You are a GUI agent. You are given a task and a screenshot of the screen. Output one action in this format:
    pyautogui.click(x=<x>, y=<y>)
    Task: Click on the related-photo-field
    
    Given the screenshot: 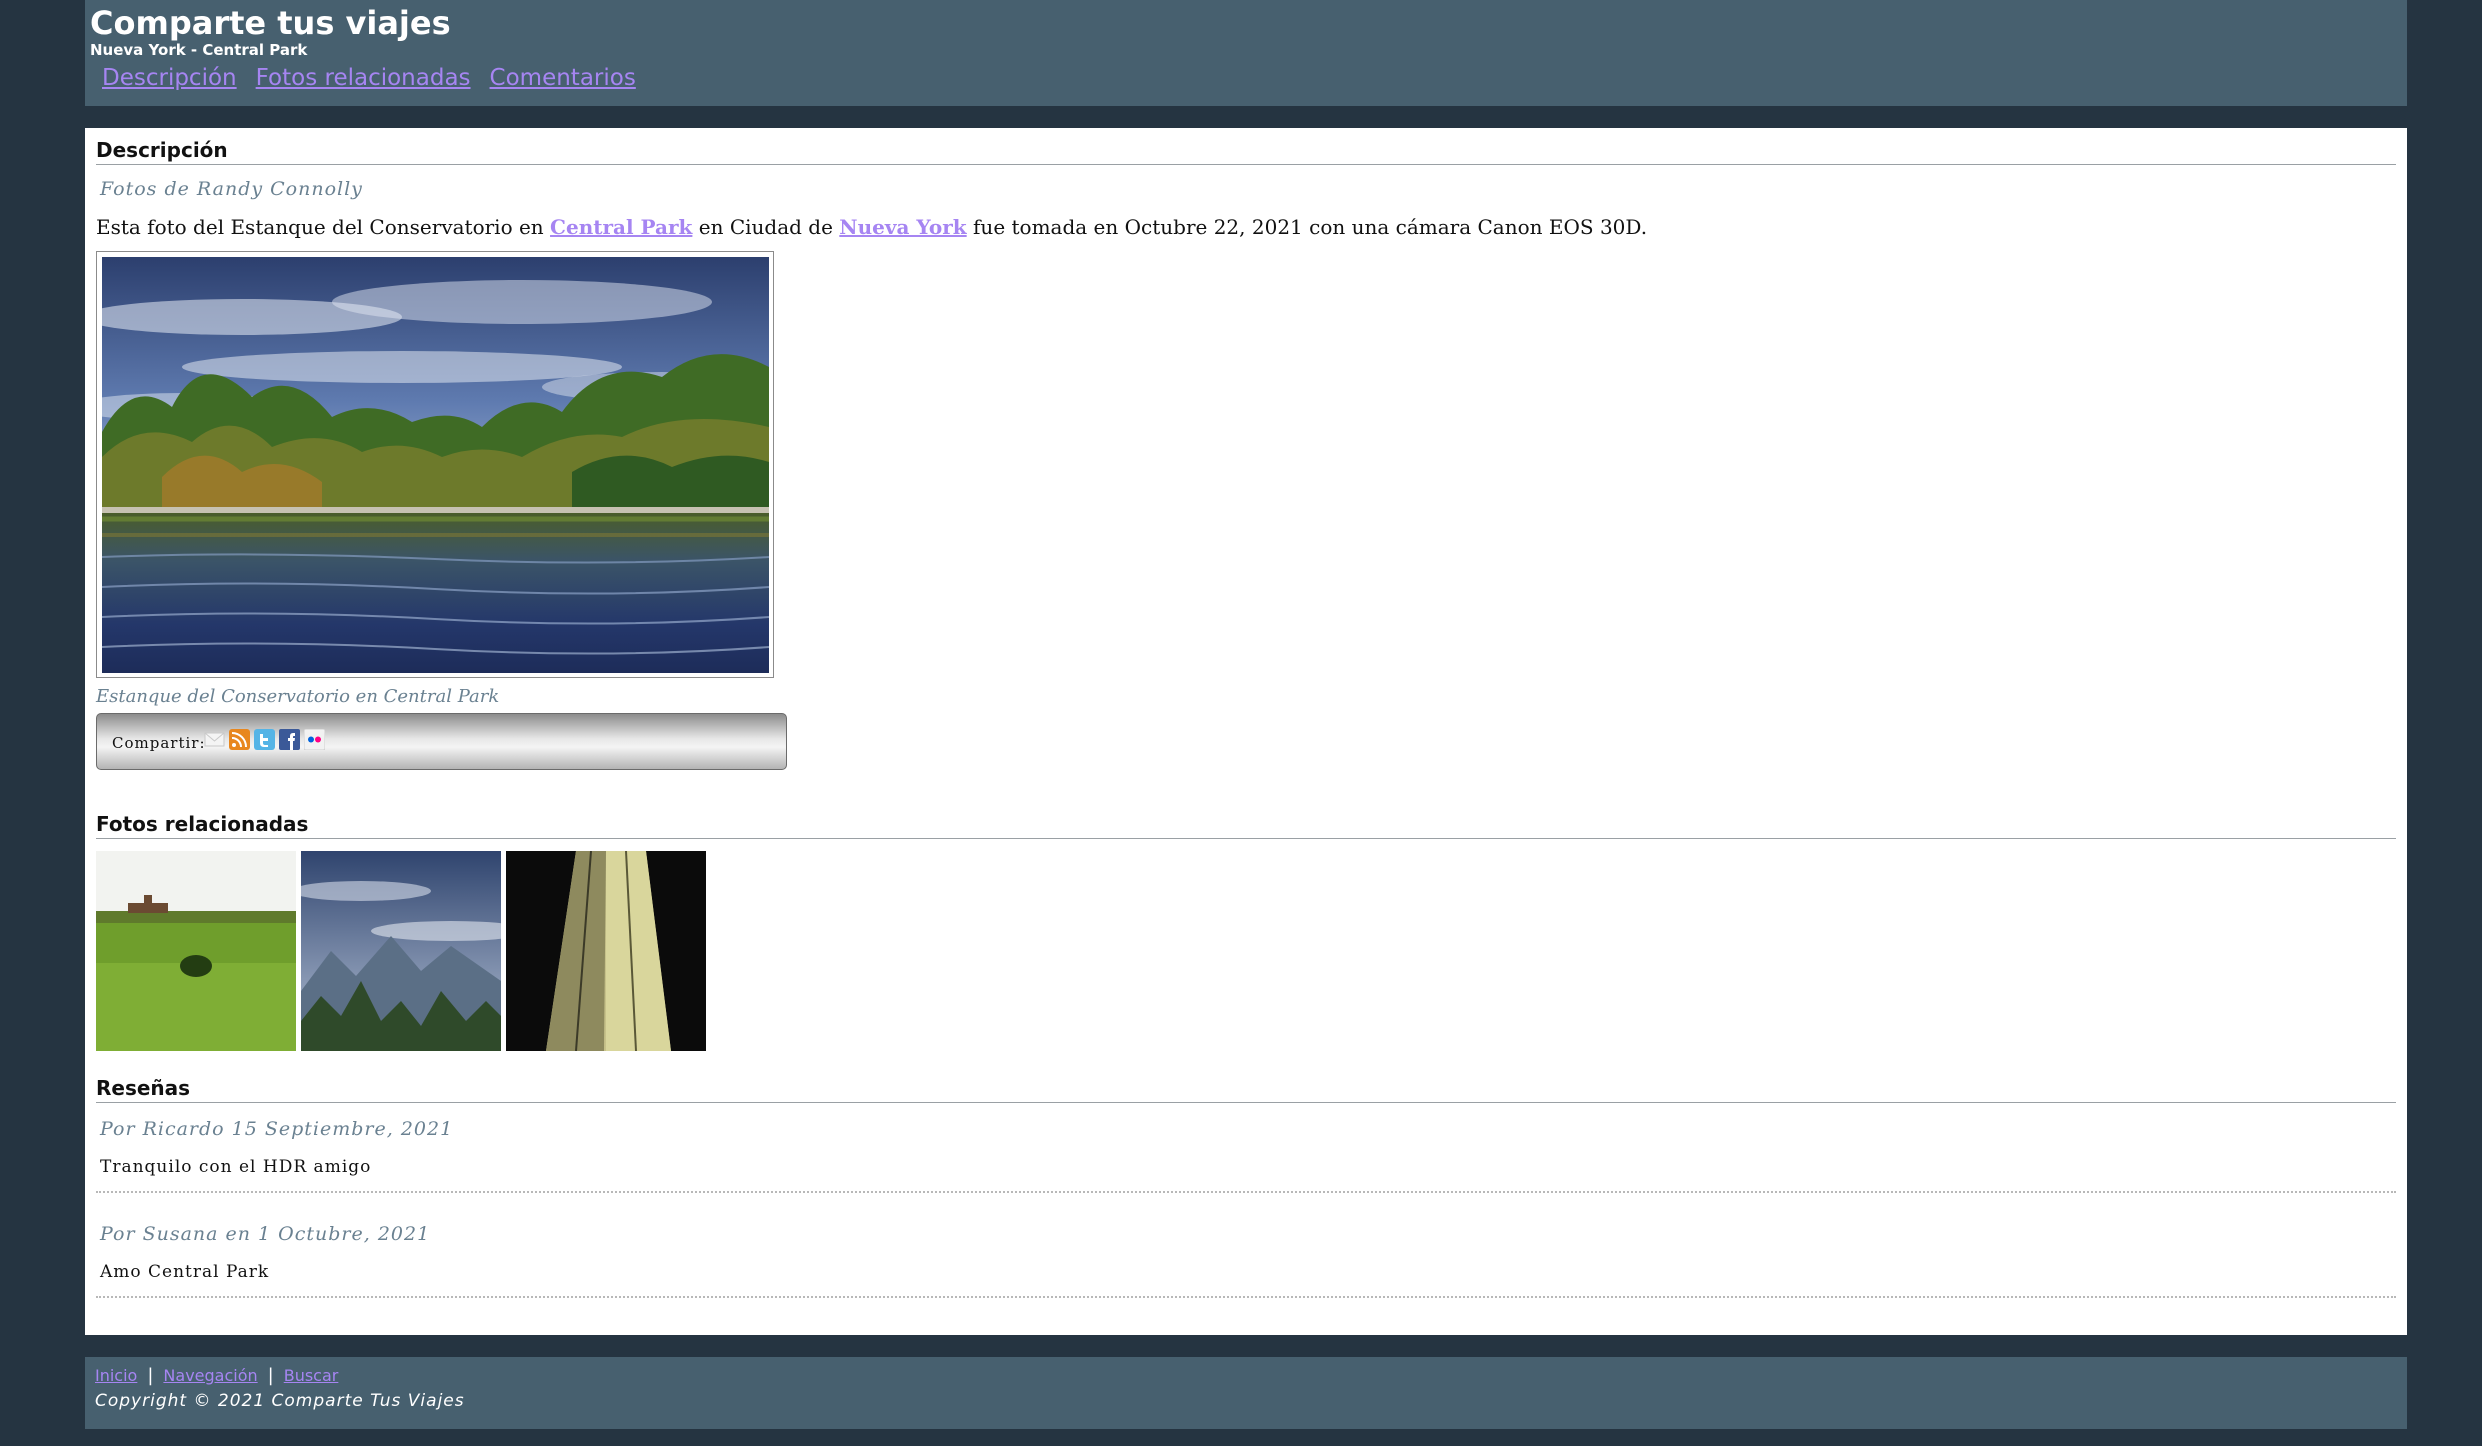 What is the action you would take?
    pyautogui.click(x=196, y=951)
    